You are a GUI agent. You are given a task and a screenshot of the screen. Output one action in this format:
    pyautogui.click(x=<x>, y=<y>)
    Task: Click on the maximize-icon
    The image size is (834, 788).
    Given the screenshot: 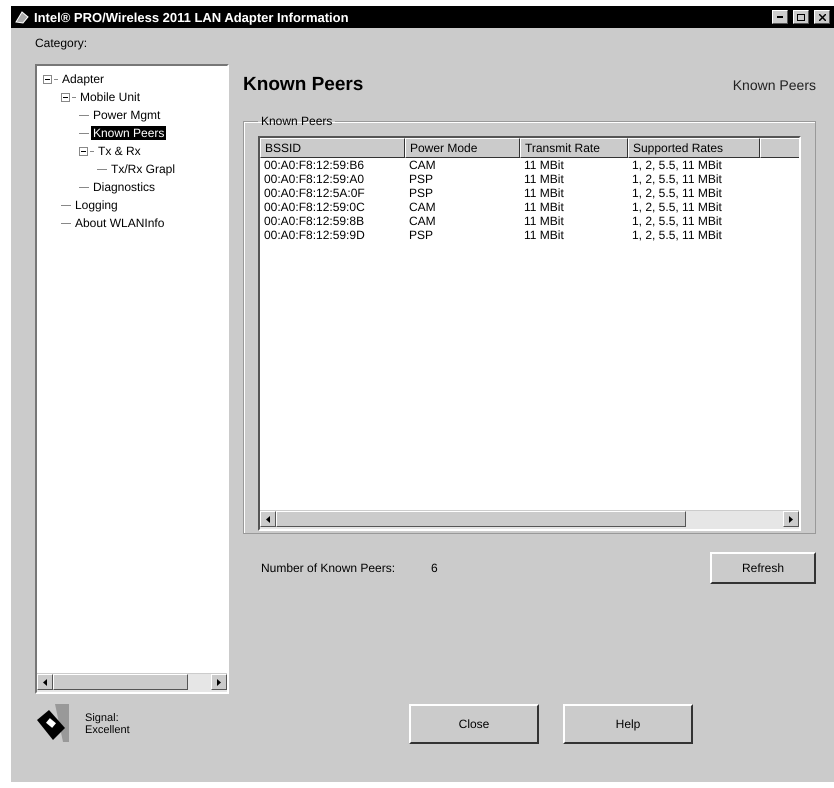 What is the action you would take?
    pyautogui.click(x=801, y=17)
    